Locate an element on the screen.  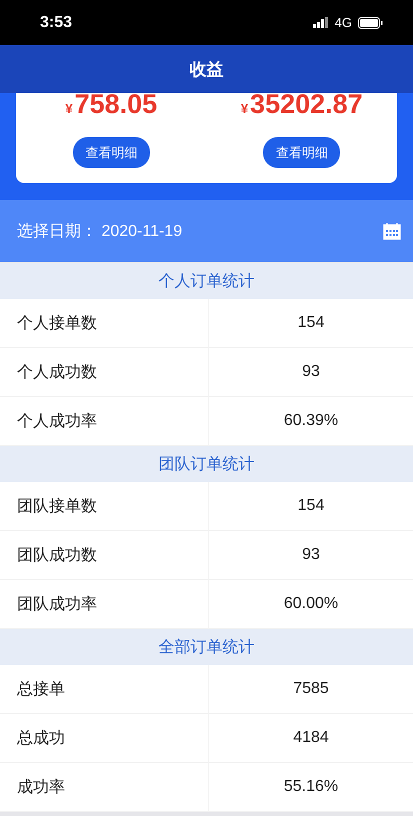
stat-value: 7585 is located at coordinates (311, 689).